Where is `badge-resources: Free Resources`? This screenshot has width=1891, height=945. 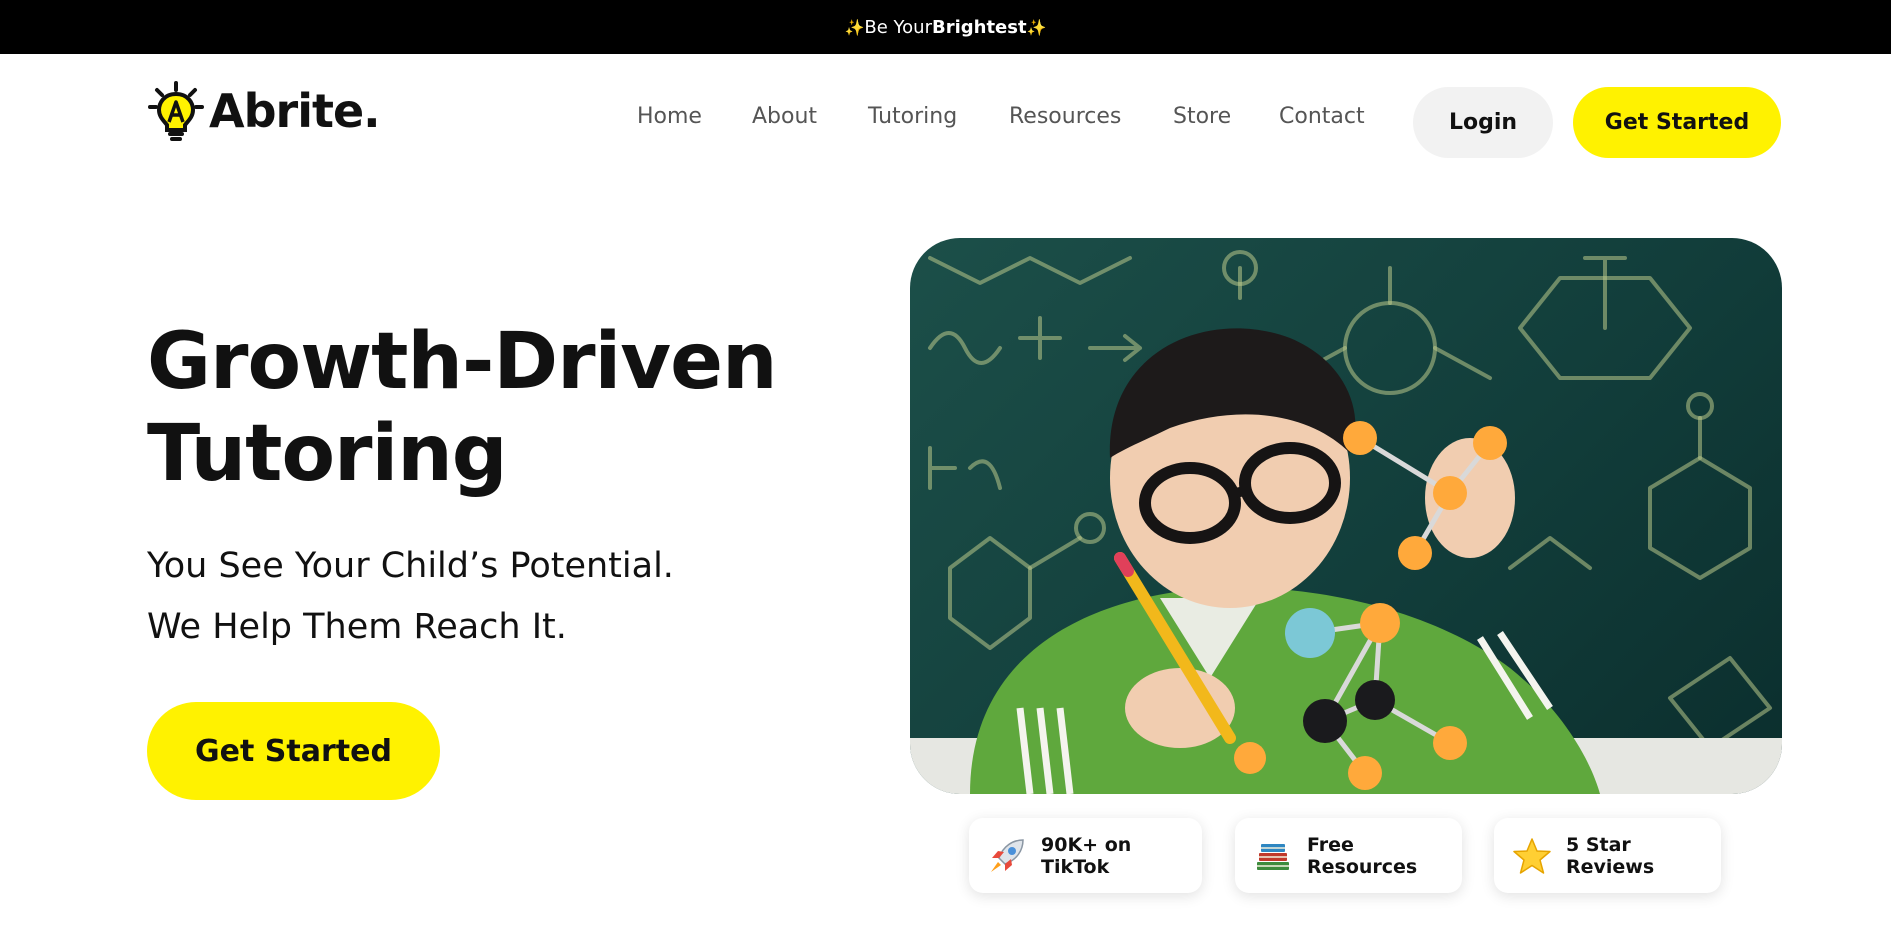
badge-resources: Free Resources is located at coordinates (1348, 855).